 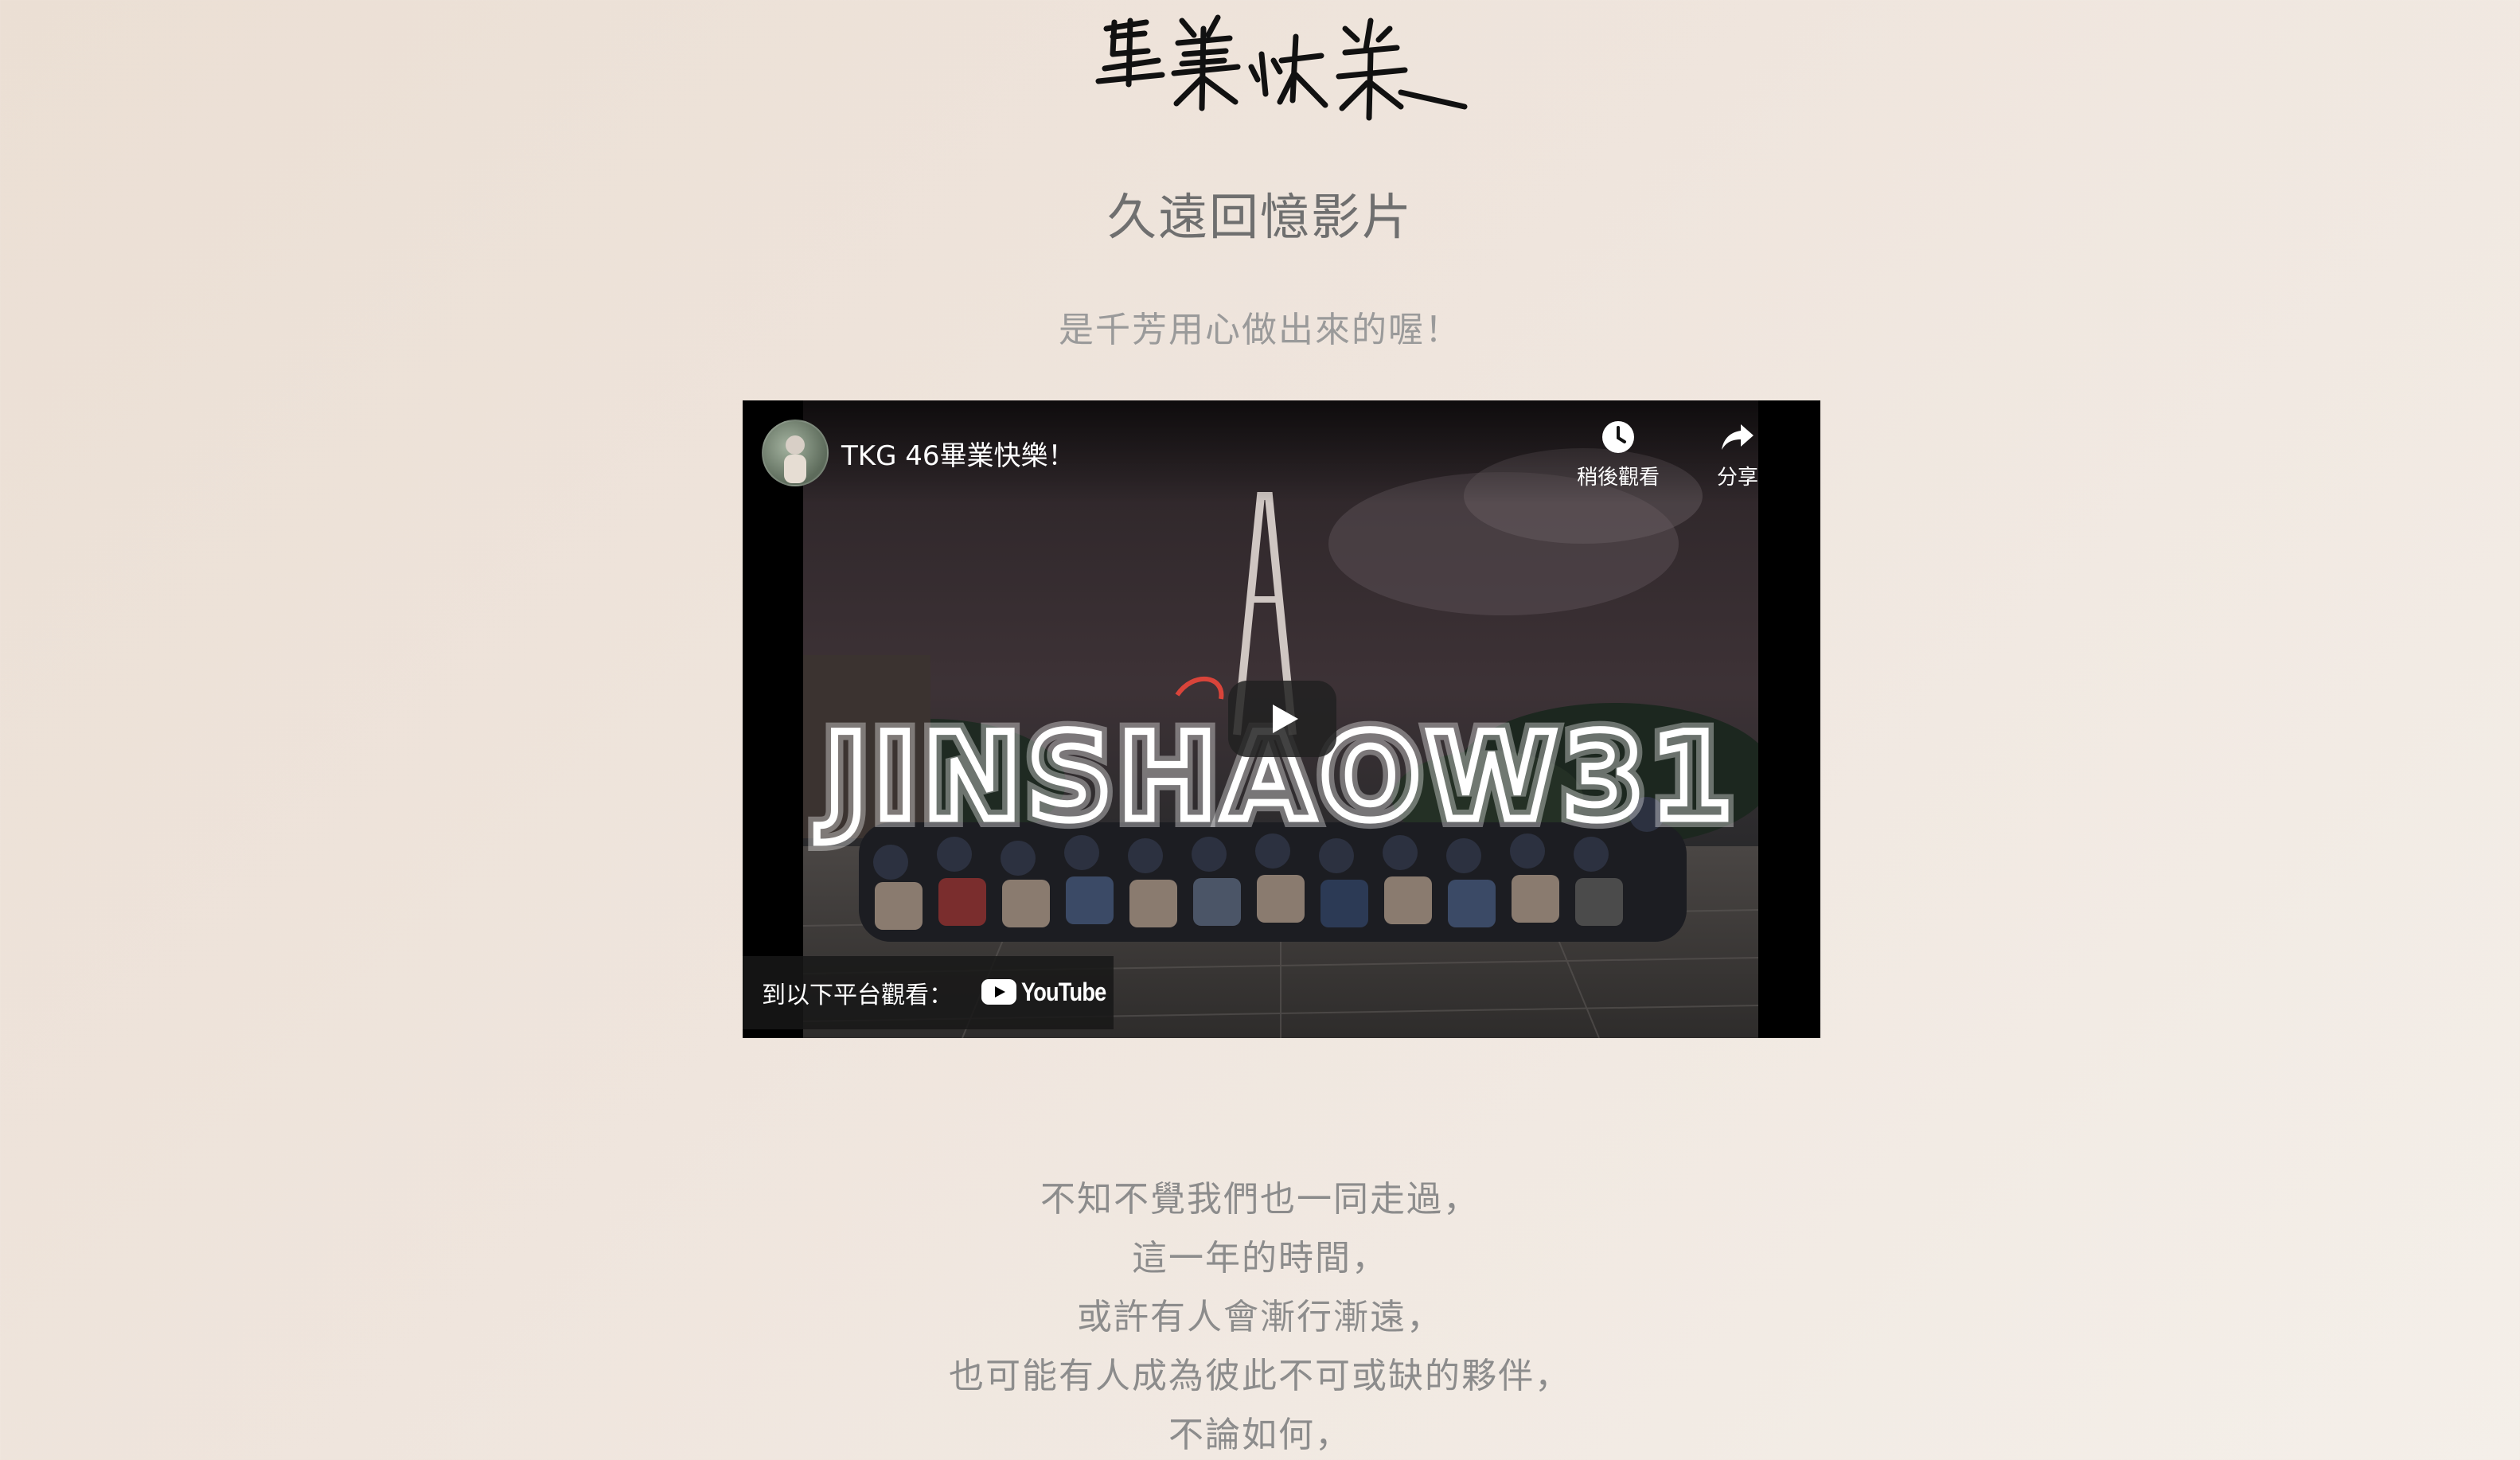 I want to click on page-subtitle: 是千芳用心做出來的喔！, so click(x=1260, y=330).